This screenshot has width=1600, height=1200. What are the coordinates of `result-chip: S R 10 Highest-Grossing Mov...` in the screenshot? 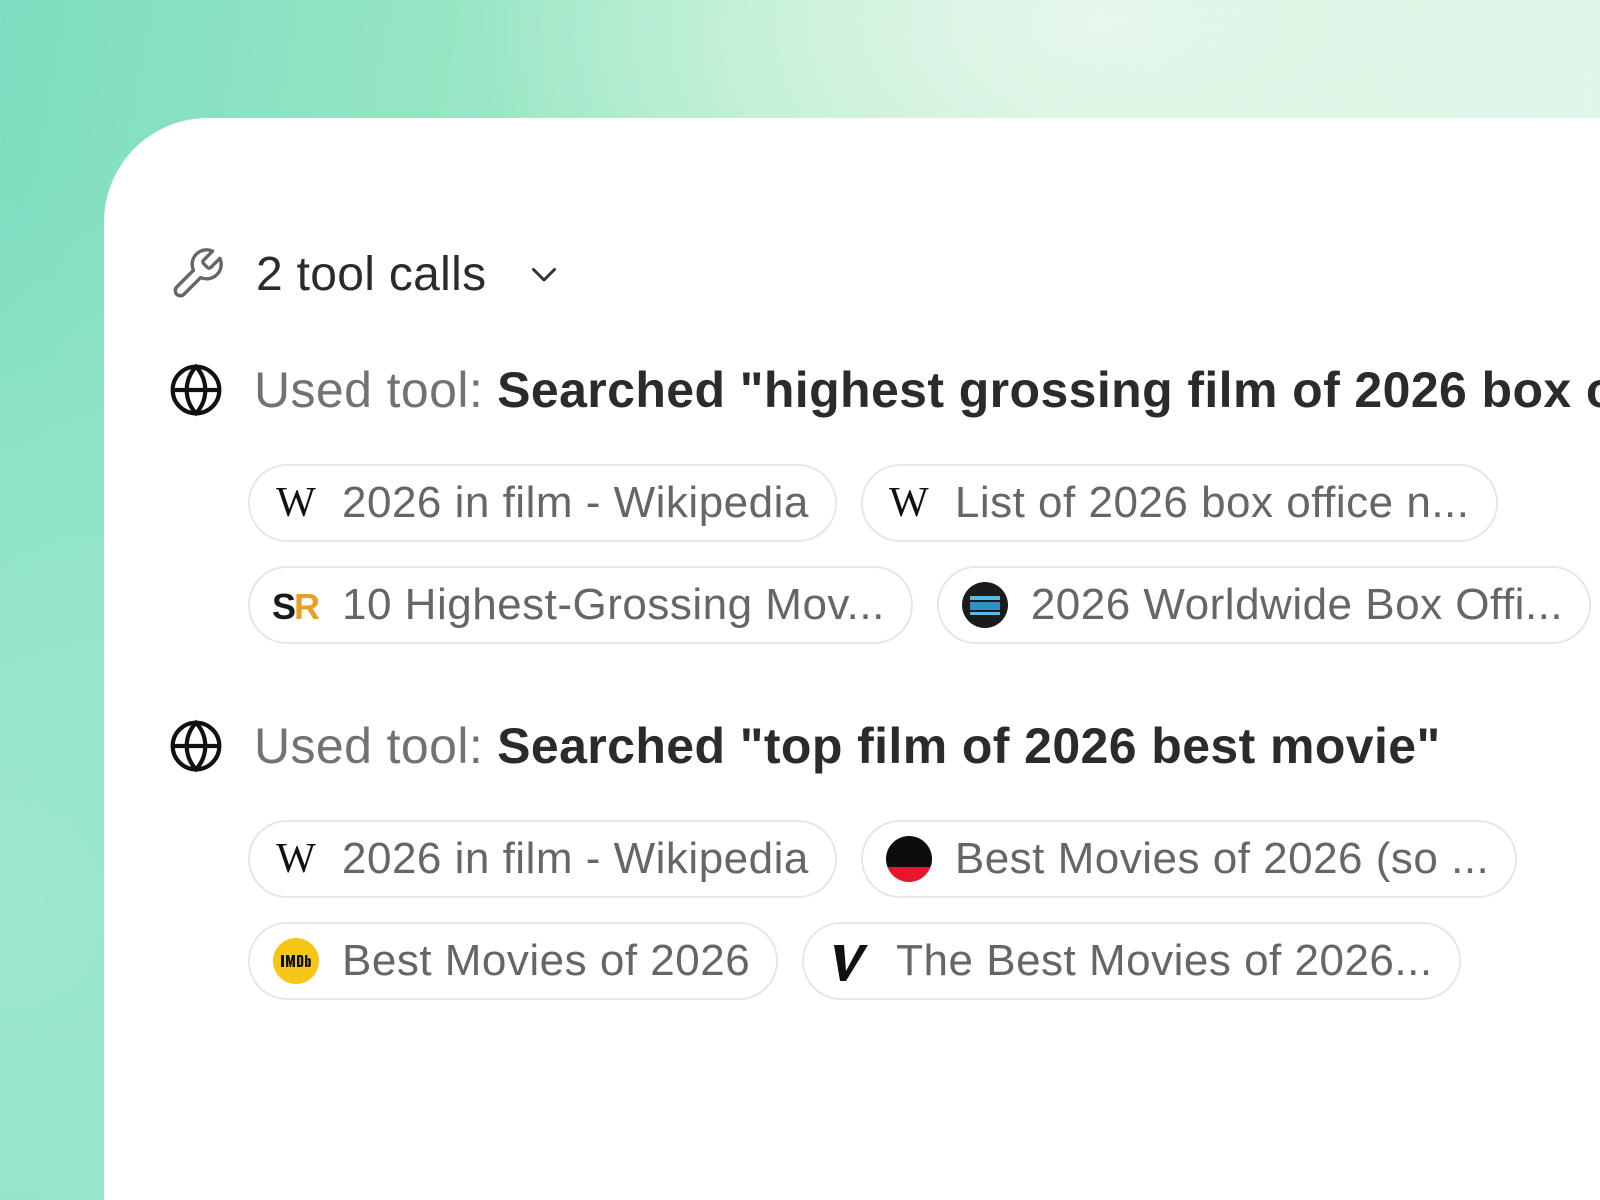 It's located at (580, 605).